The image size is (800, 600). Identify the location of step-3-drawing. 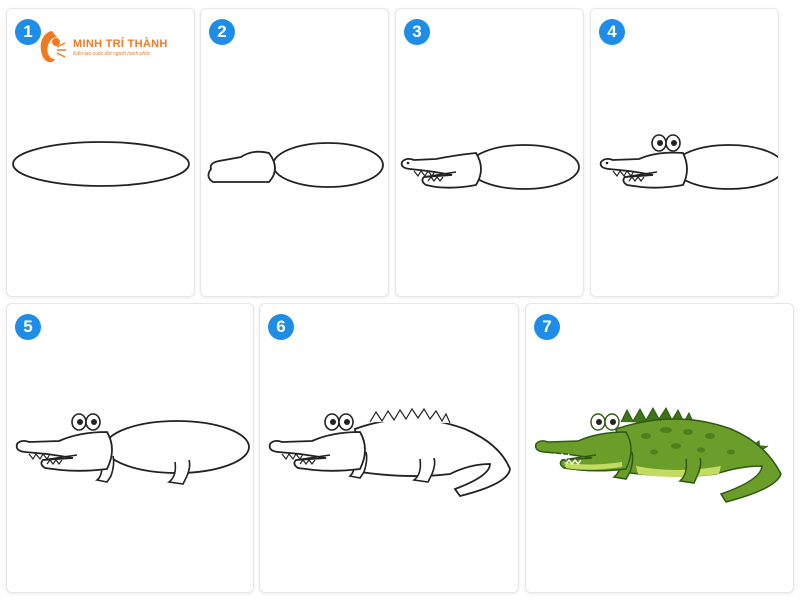
(490, 167).